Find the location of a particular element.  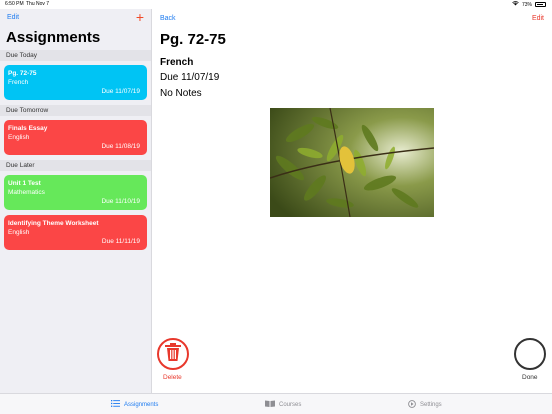

sidebar-edit-button: Edit is located at coordinates (13, 17).